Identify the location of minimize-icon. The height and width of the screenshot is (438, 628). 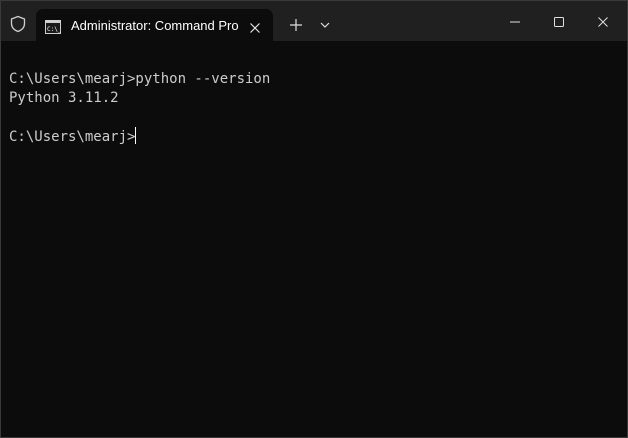
(515, 22).